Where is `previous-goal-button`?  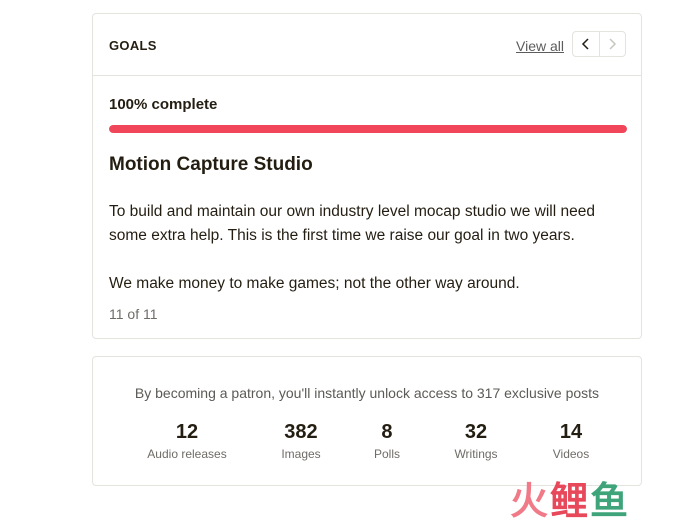 previous-goal-button is located at coordinates (586, 44).